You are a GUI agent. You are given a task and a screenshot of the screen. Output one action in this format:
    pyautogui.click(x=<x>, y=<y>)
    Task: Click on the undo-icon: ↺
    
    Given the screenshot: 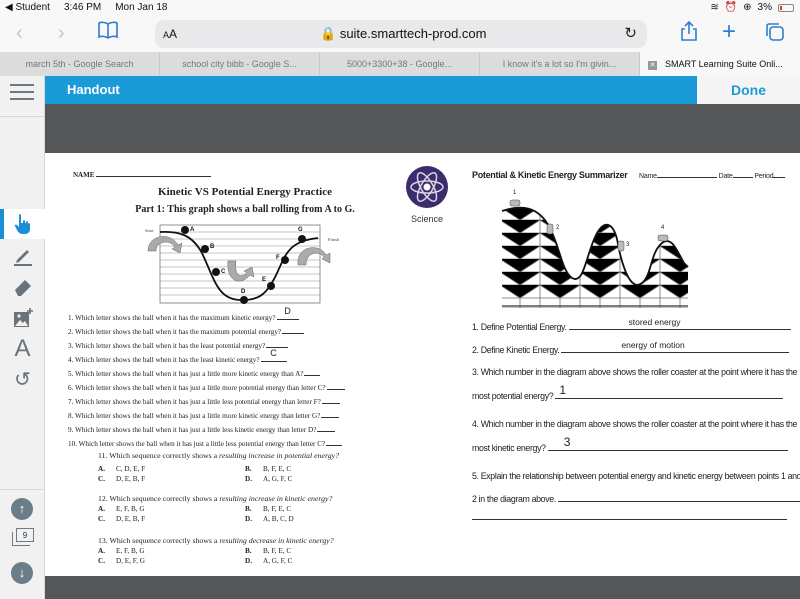 What is the action you would take?
    pyautogui.click(x=22, y=380)
    